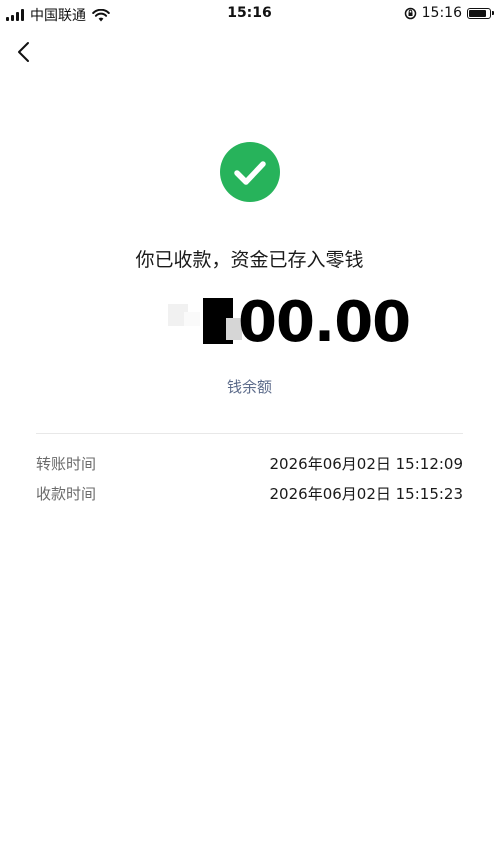 The height and width of the screenshot is (850, 499). I want to click on chevron-left-icon, so click(23, 52).